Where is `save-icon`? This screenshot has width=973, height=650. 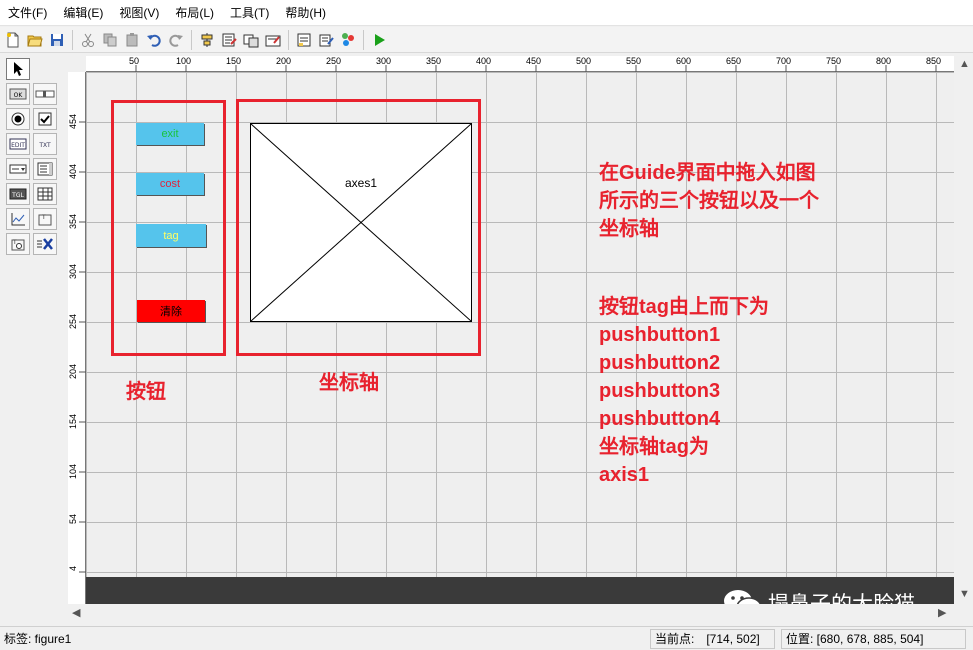
save-icon is located at coordinates (57, 39).